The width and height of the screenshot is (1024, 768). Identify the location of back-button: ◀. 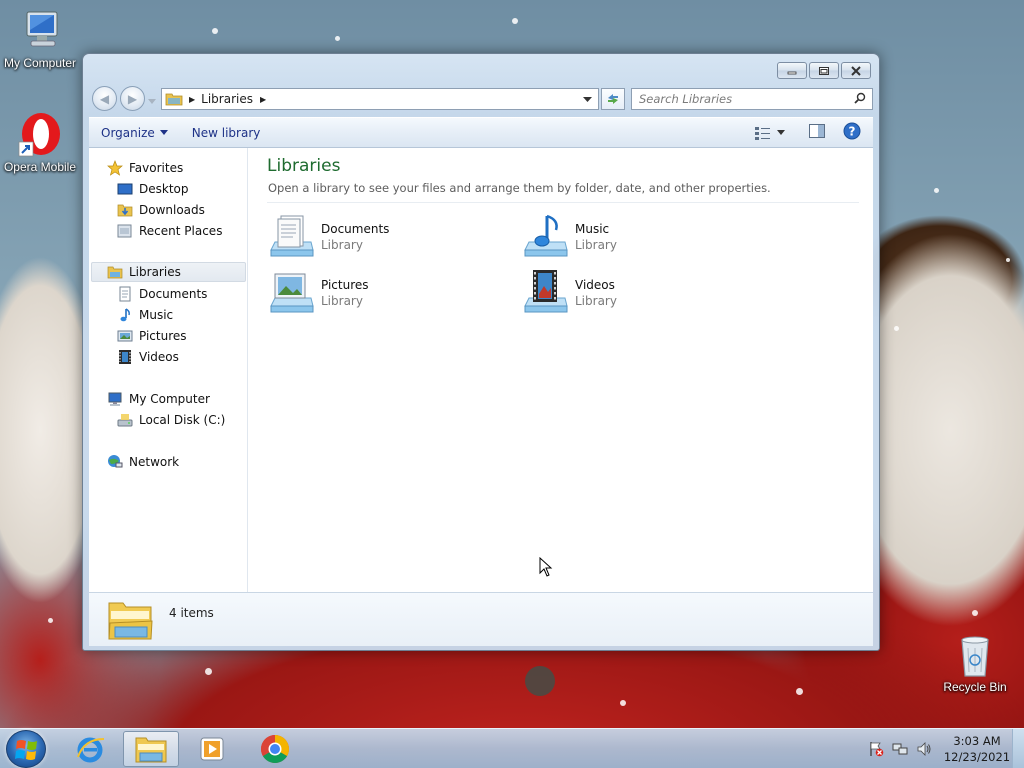
(104, 98).